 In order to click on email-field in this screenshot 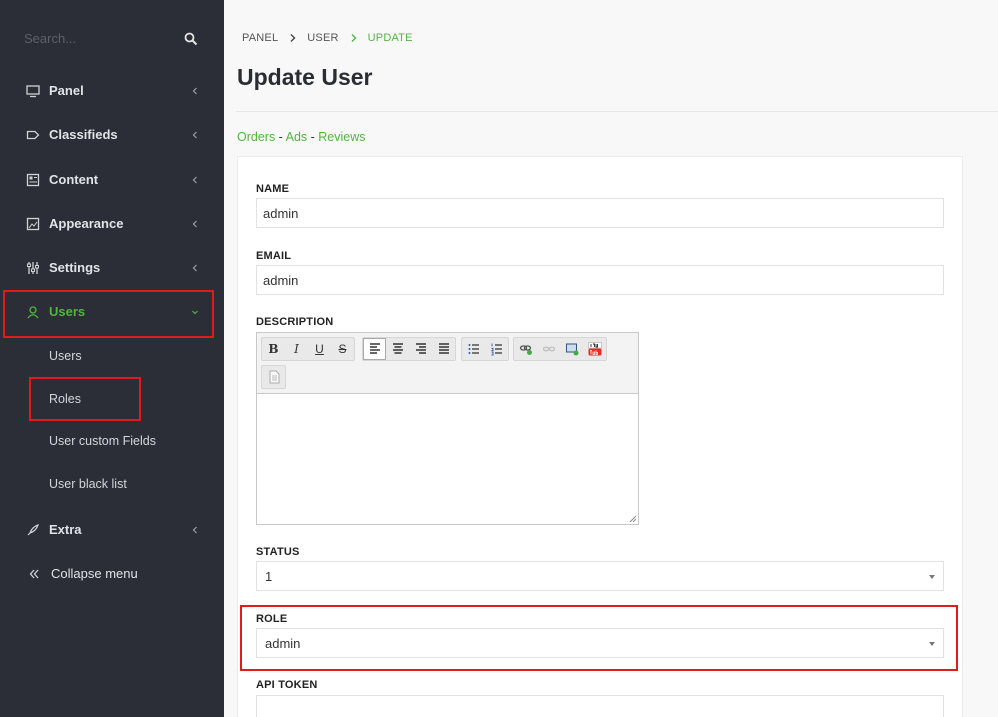, I will do `click(600, 280)`.